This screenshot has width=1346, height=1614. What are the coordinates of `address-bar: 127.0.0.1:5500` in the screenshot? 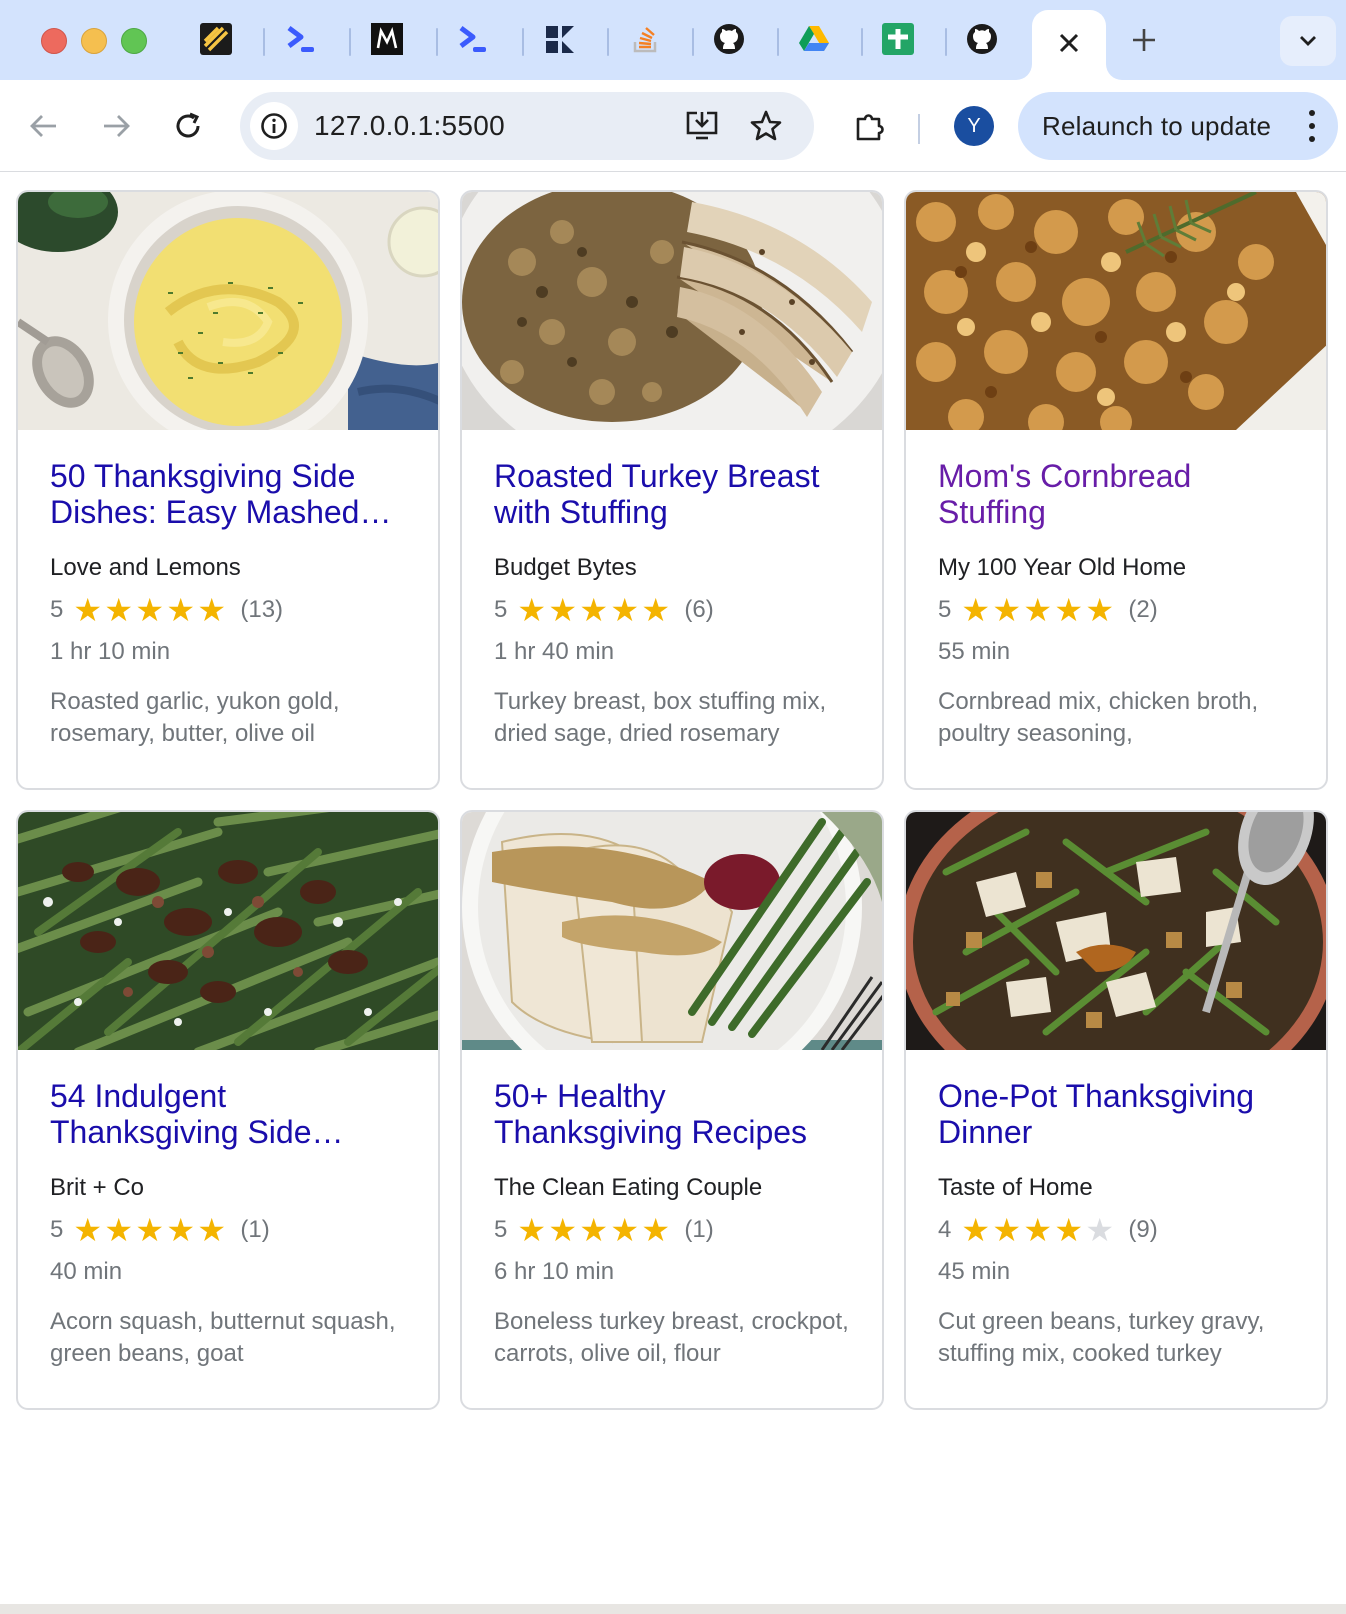 It's located at (527, 126).